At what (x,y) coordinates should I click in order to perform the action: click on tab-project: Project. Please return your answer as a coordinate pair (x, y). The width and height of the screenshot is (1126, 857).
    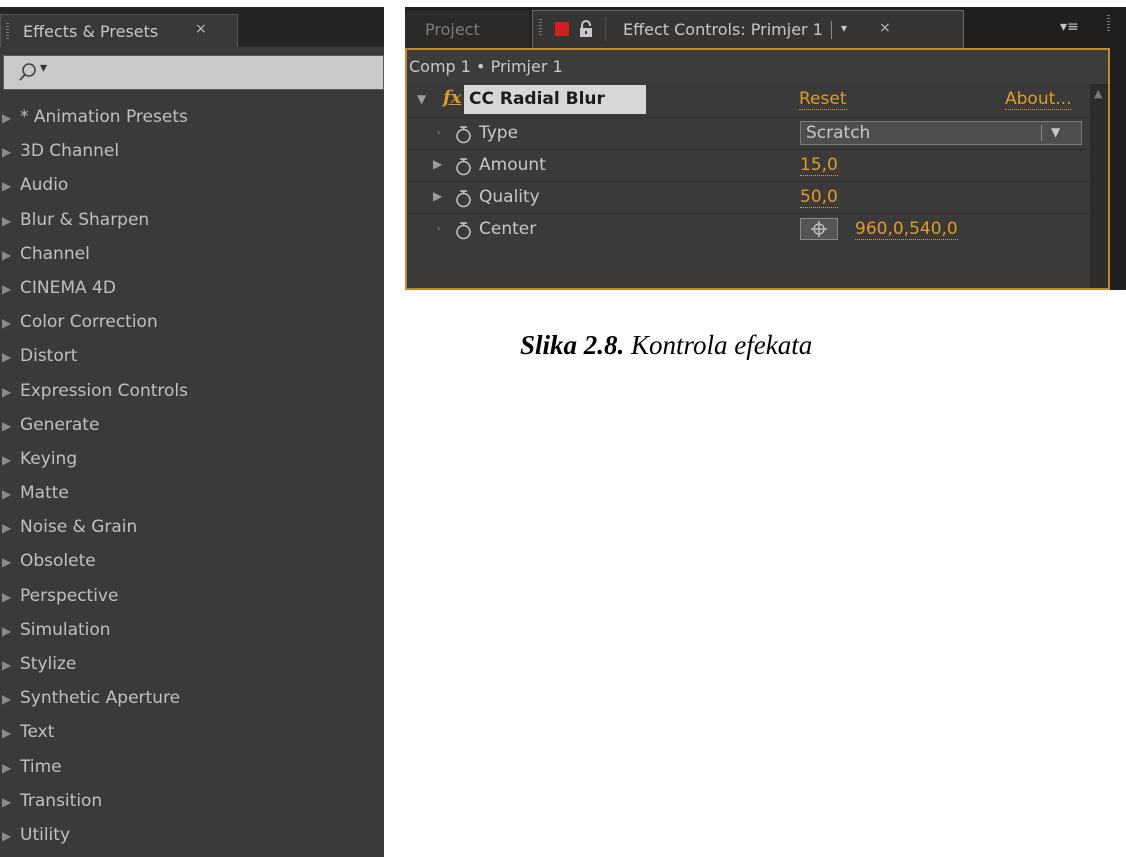
    Looking at the image, I should click on (467, 29).